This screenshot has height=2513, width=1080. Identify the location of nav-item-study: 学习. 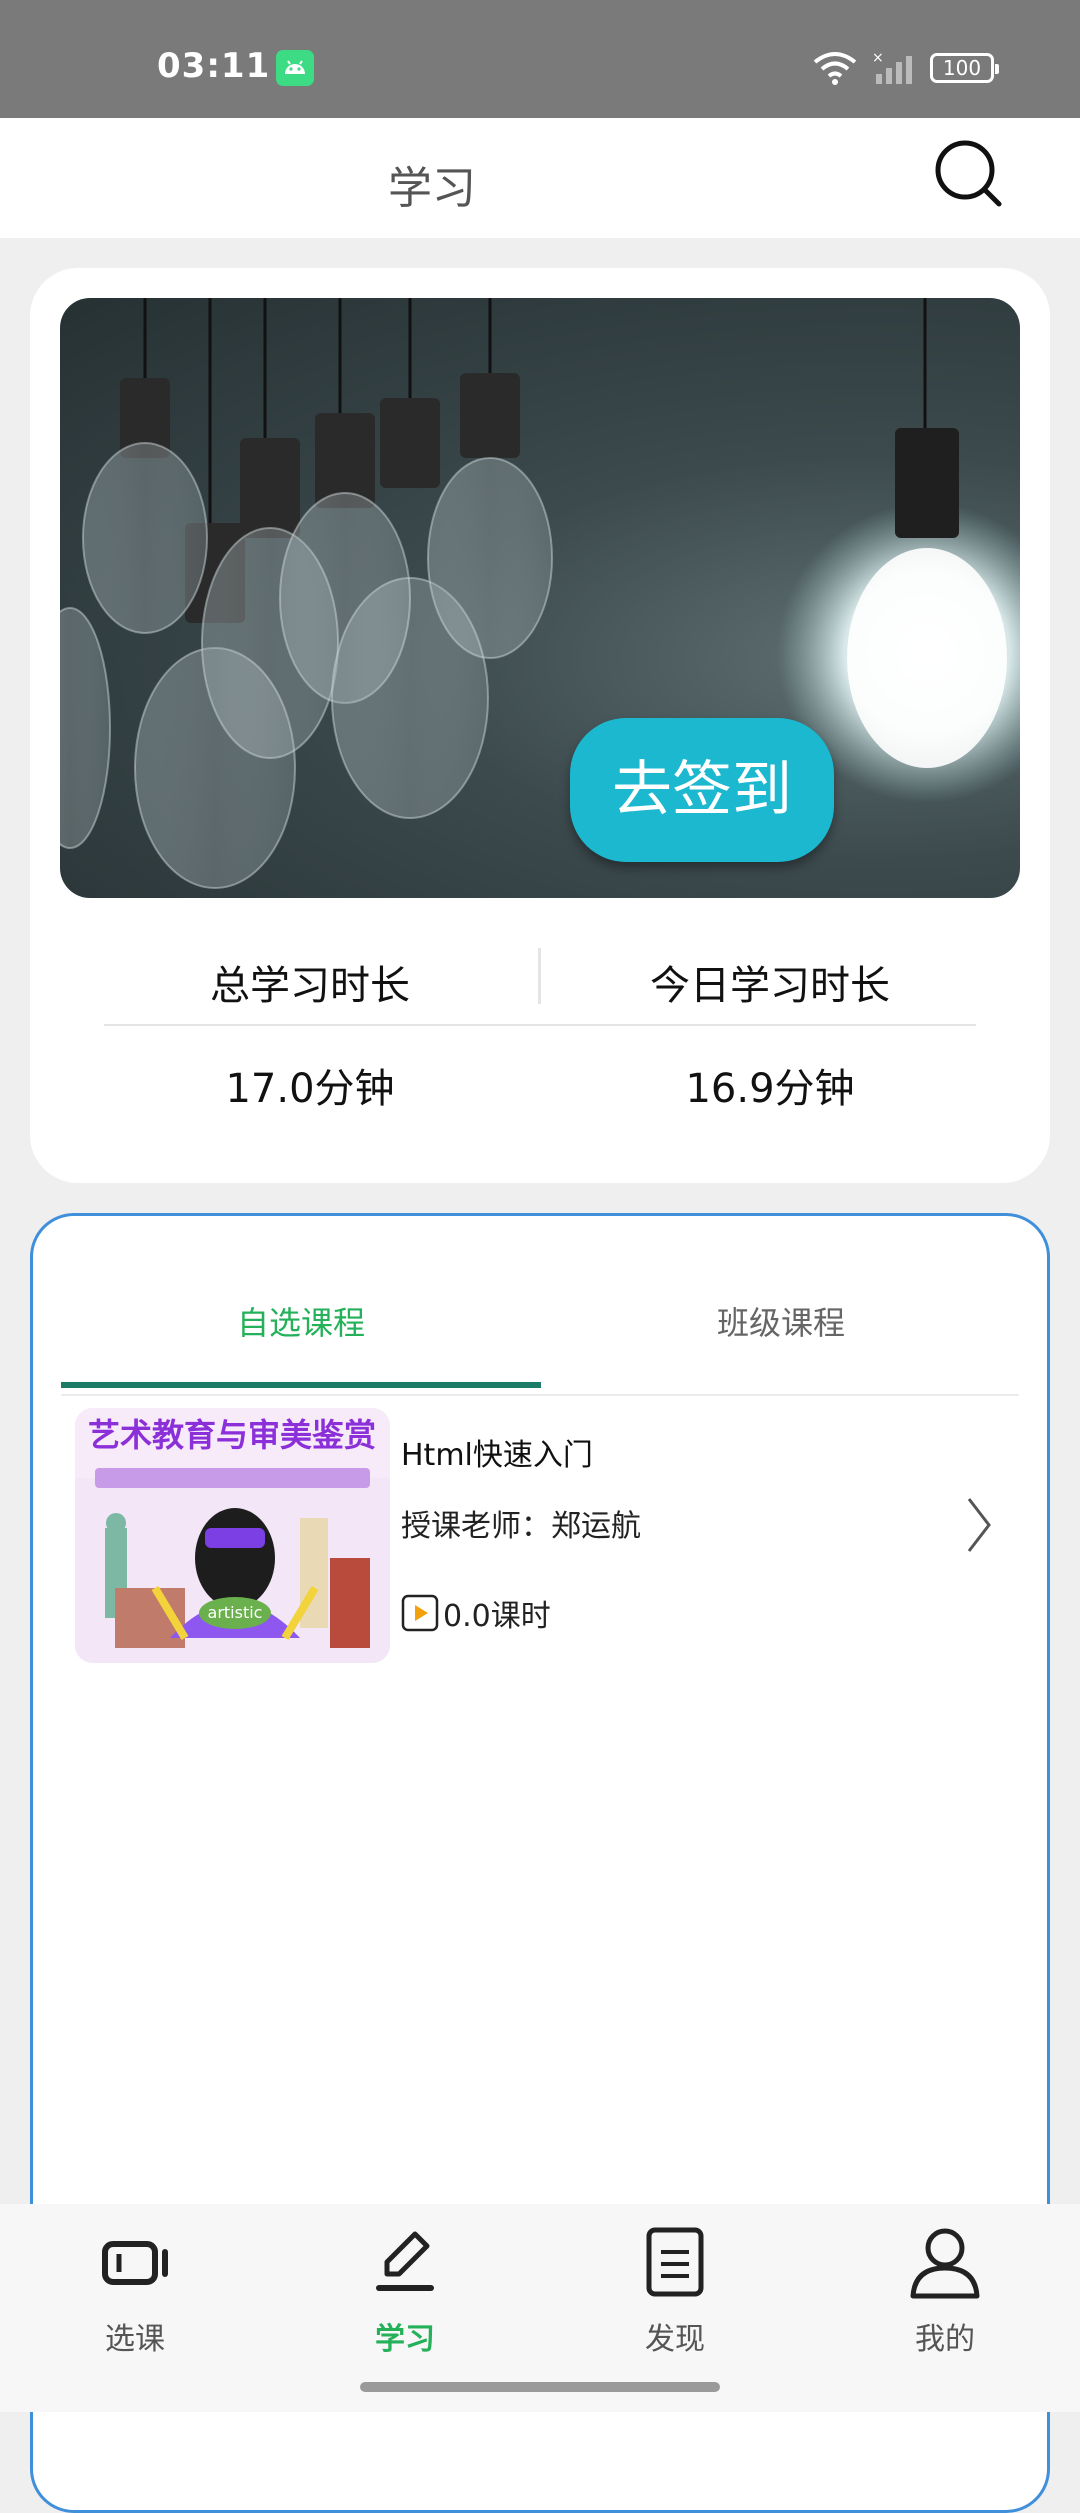
(405, 2294).